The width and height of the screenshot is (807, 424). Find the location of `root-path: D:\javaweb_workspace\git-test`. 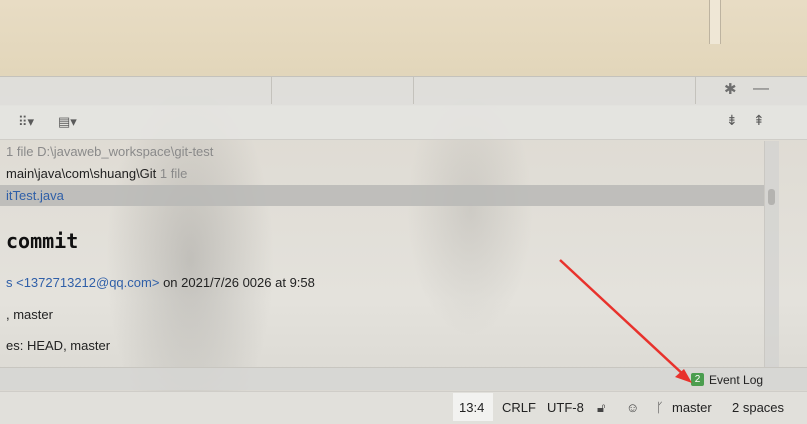

root-path: D:\javaweb_workspace\git-test is located at coordinates (125, 151).